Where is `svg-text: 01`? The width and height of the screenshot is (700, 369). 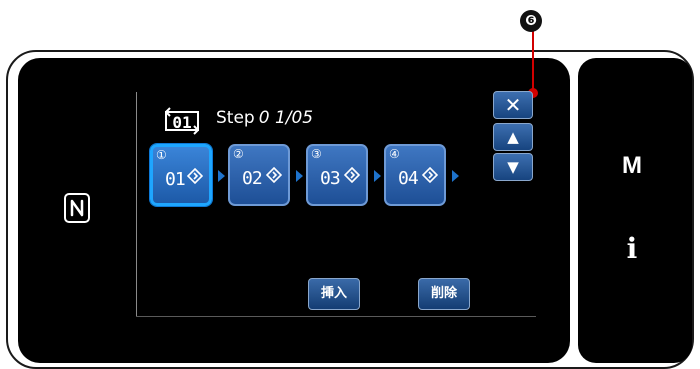
svg-text: 01 is located at coordinates (181, 122).